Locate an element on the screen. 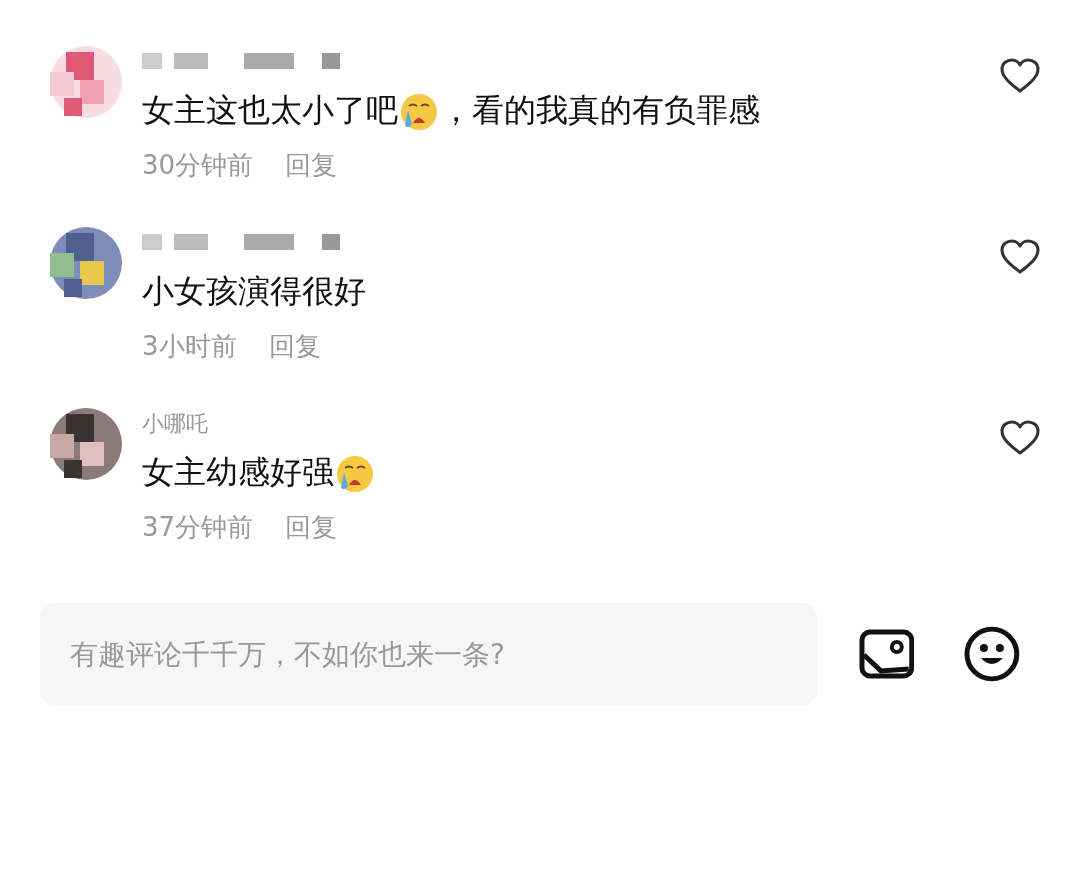 Image resolution: width=1080 pixels, height=883 pixels. comment-text: 女主幼感好强 is located at coordinates (571, 472).